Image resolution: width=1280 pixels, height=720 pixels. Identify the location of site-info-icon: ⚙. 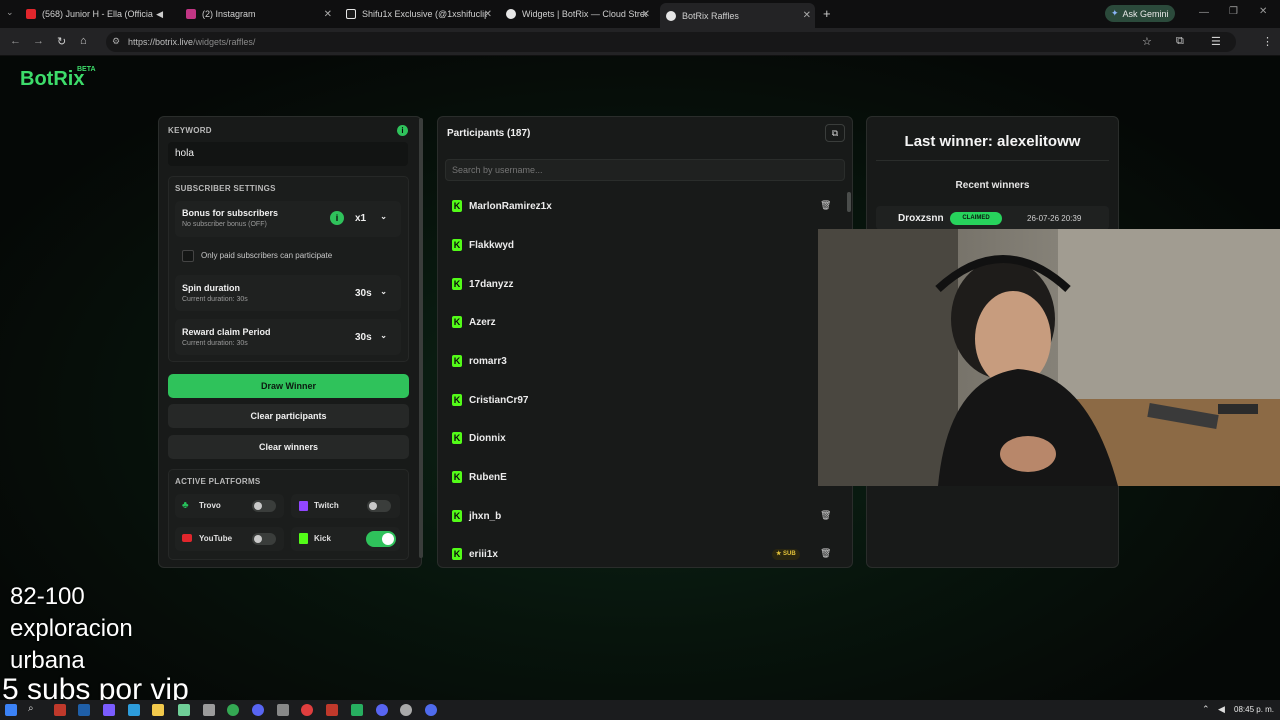
(116, 41).